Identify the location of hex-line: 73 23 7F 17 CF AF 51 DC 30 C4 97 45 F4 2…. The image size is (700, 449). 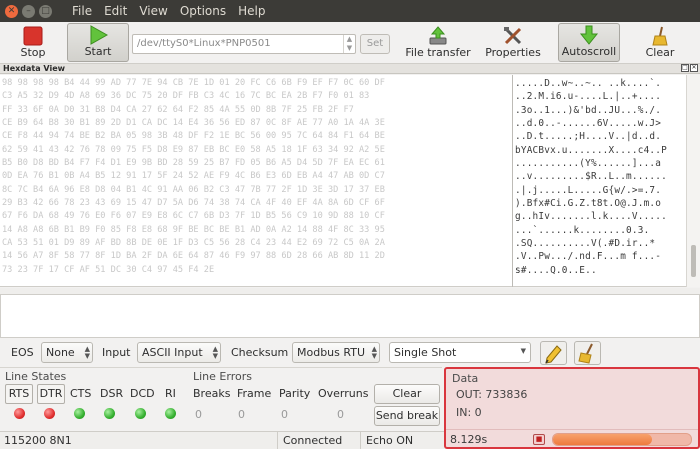
(108, 269).